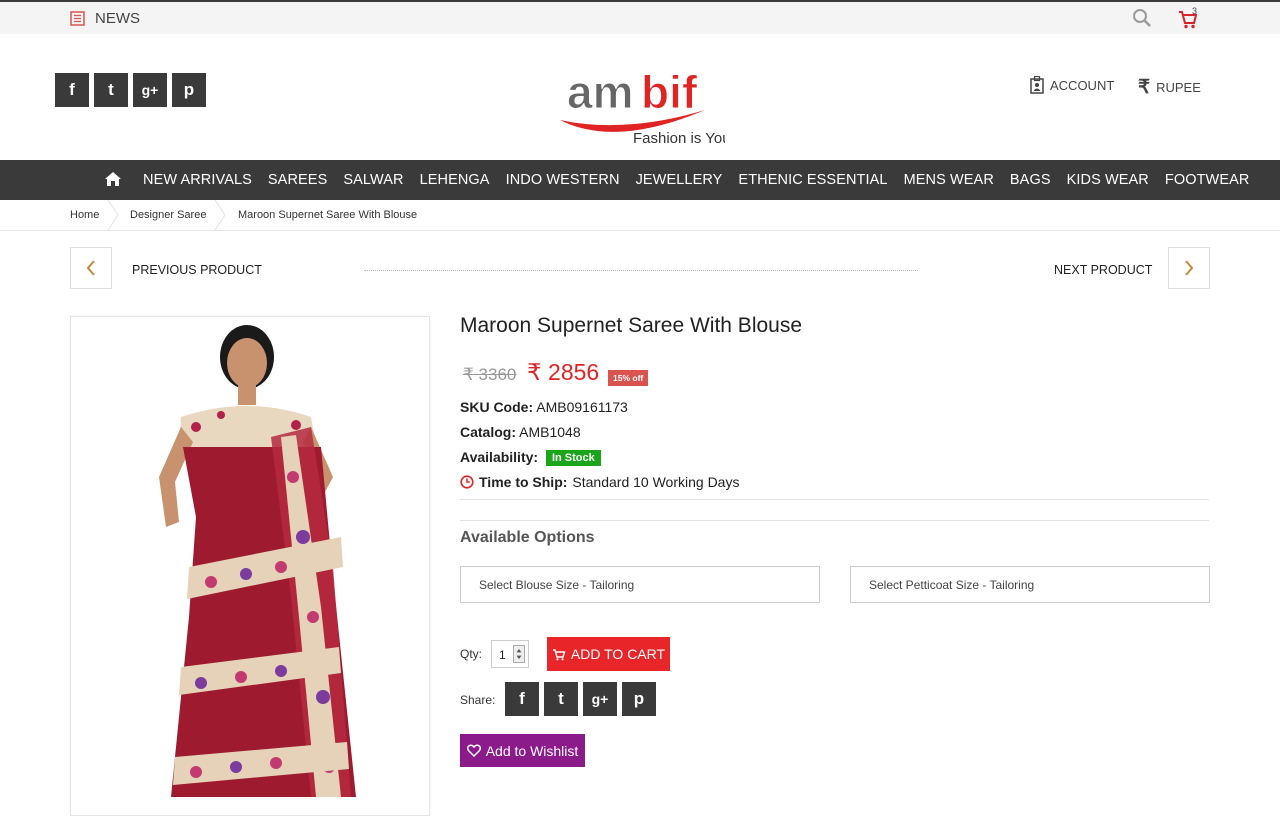 The height and width of the screenshot is (816, 1280). What do you see at coordinates (257, 561) in the screenshot?
I see `saree-model-image` at bounding box center [257, 561].